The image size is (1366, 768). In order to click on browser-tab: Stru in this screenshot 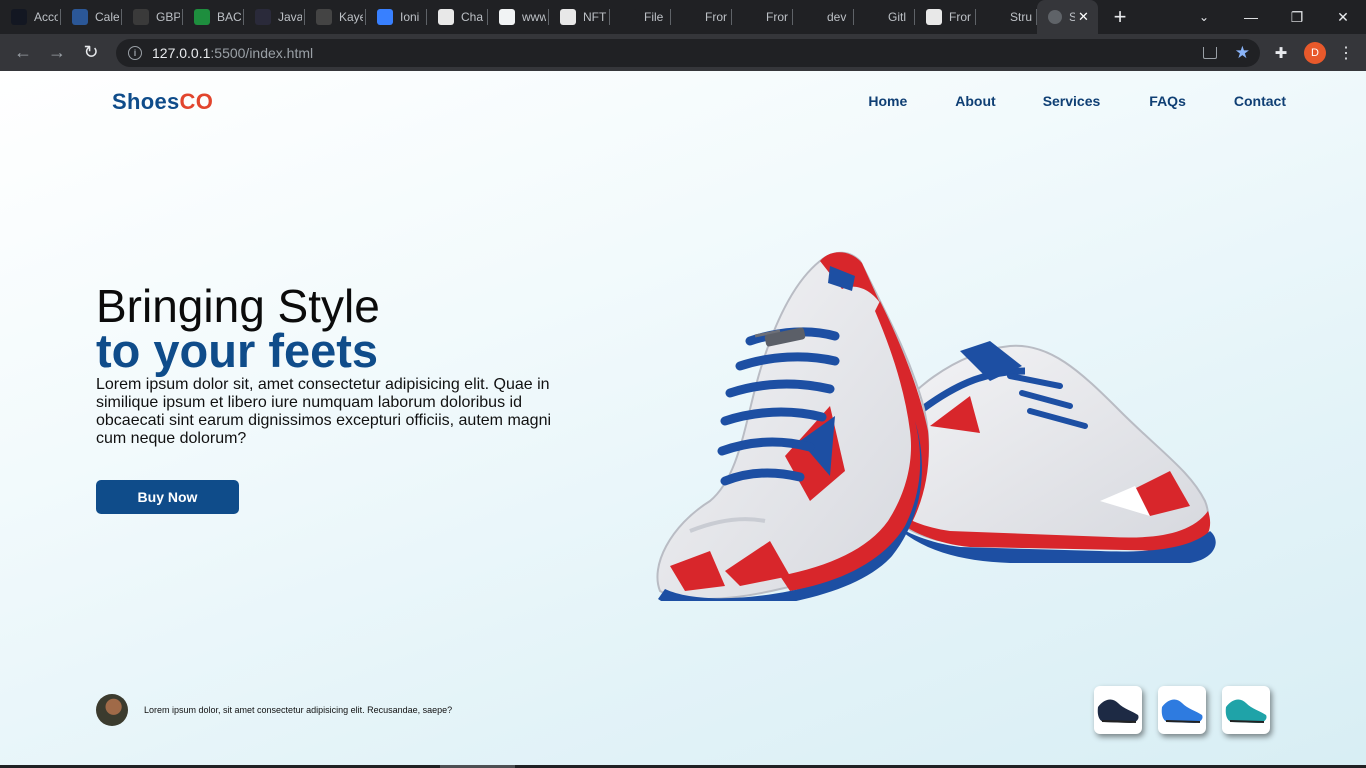, I will do `click(1006, 17)`.